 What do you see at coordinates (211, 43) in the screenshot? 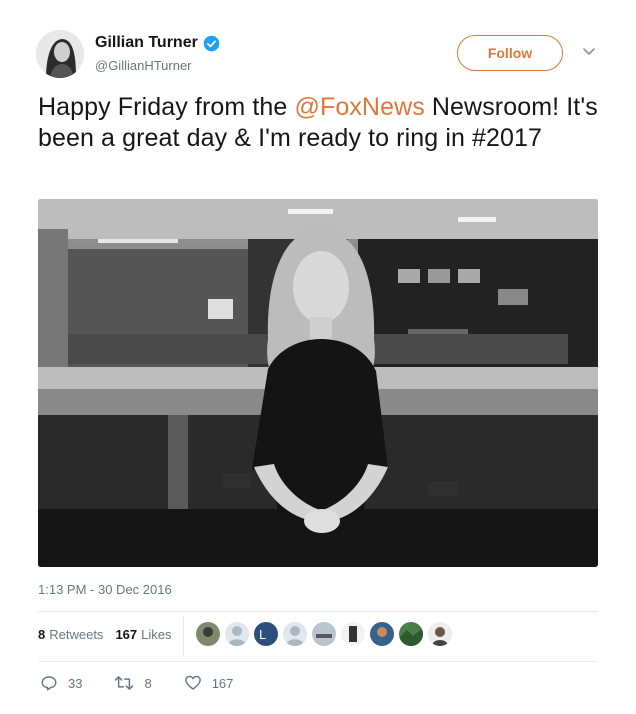
I see `verified-badge-icon` at bounding box center [211, 43].